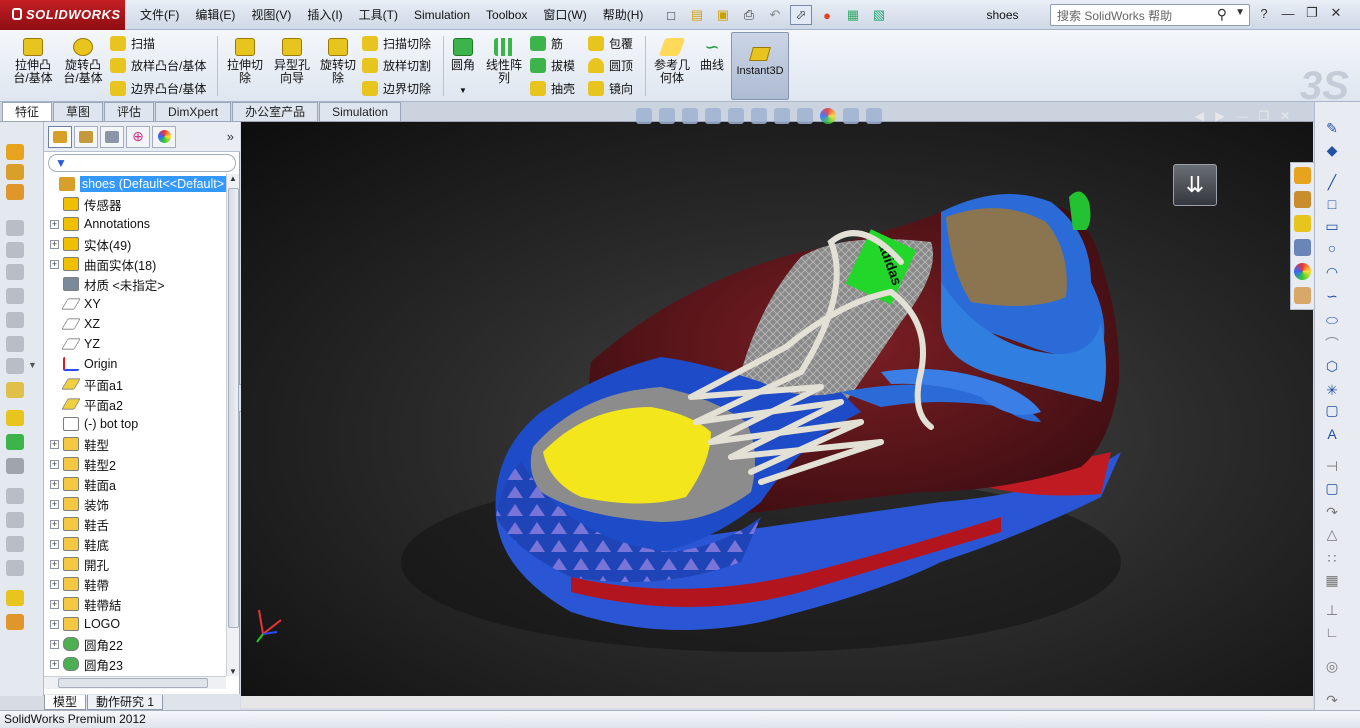 This screenshot has height=728, width=1360. What do you see at coordinates (1332, 296) in the screenshot?
I see `spline-icon: ∽` at bounding box center [1332, 296].